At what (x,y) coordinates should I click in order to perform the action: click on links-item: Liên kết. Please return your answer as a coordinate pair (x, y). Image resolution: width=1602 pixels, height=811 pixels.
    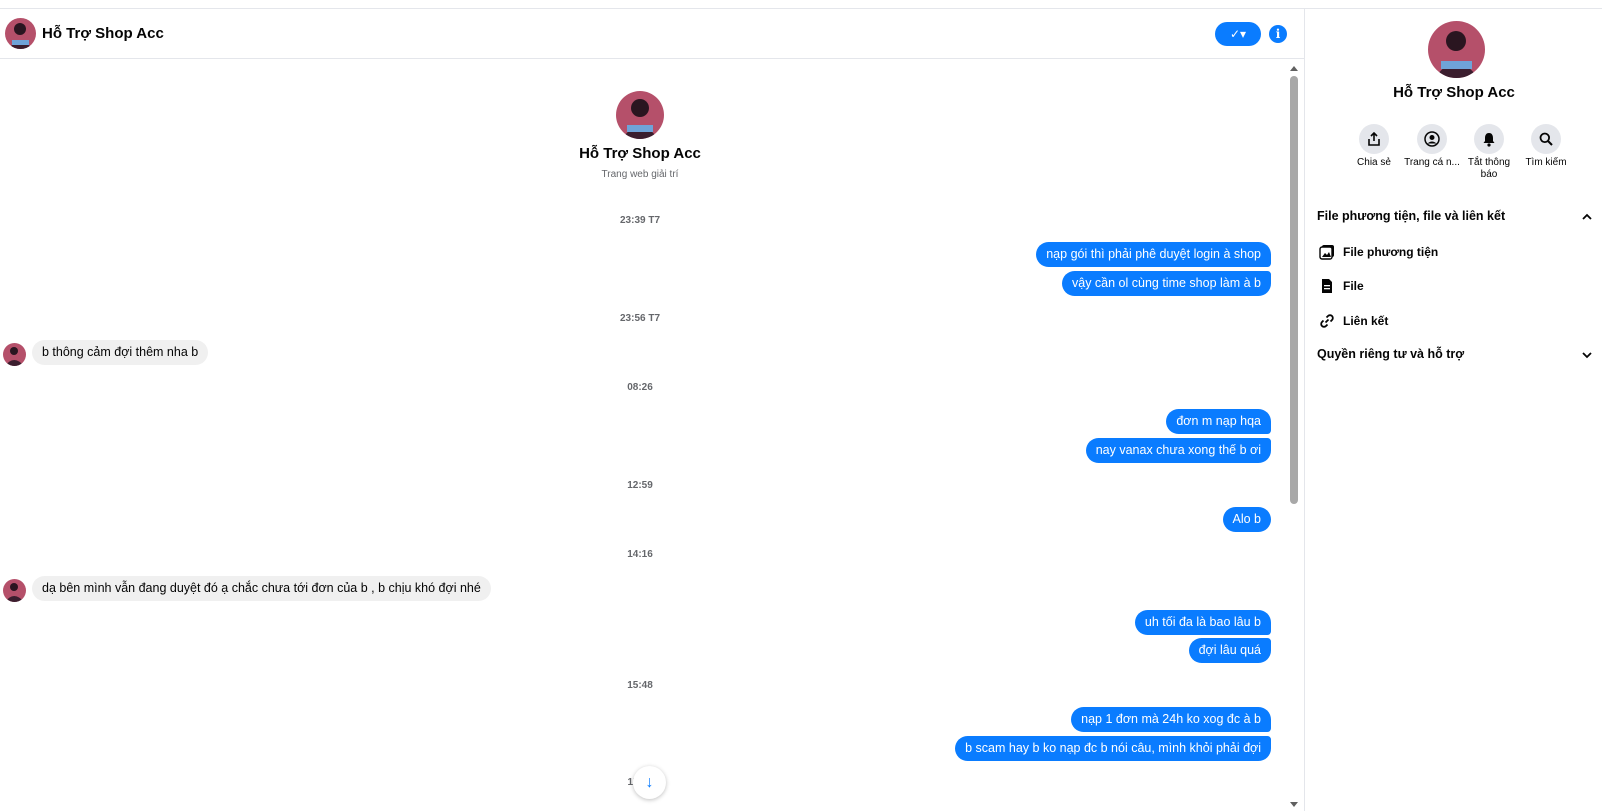
    Looking at the image, I should click on (1447, 324).